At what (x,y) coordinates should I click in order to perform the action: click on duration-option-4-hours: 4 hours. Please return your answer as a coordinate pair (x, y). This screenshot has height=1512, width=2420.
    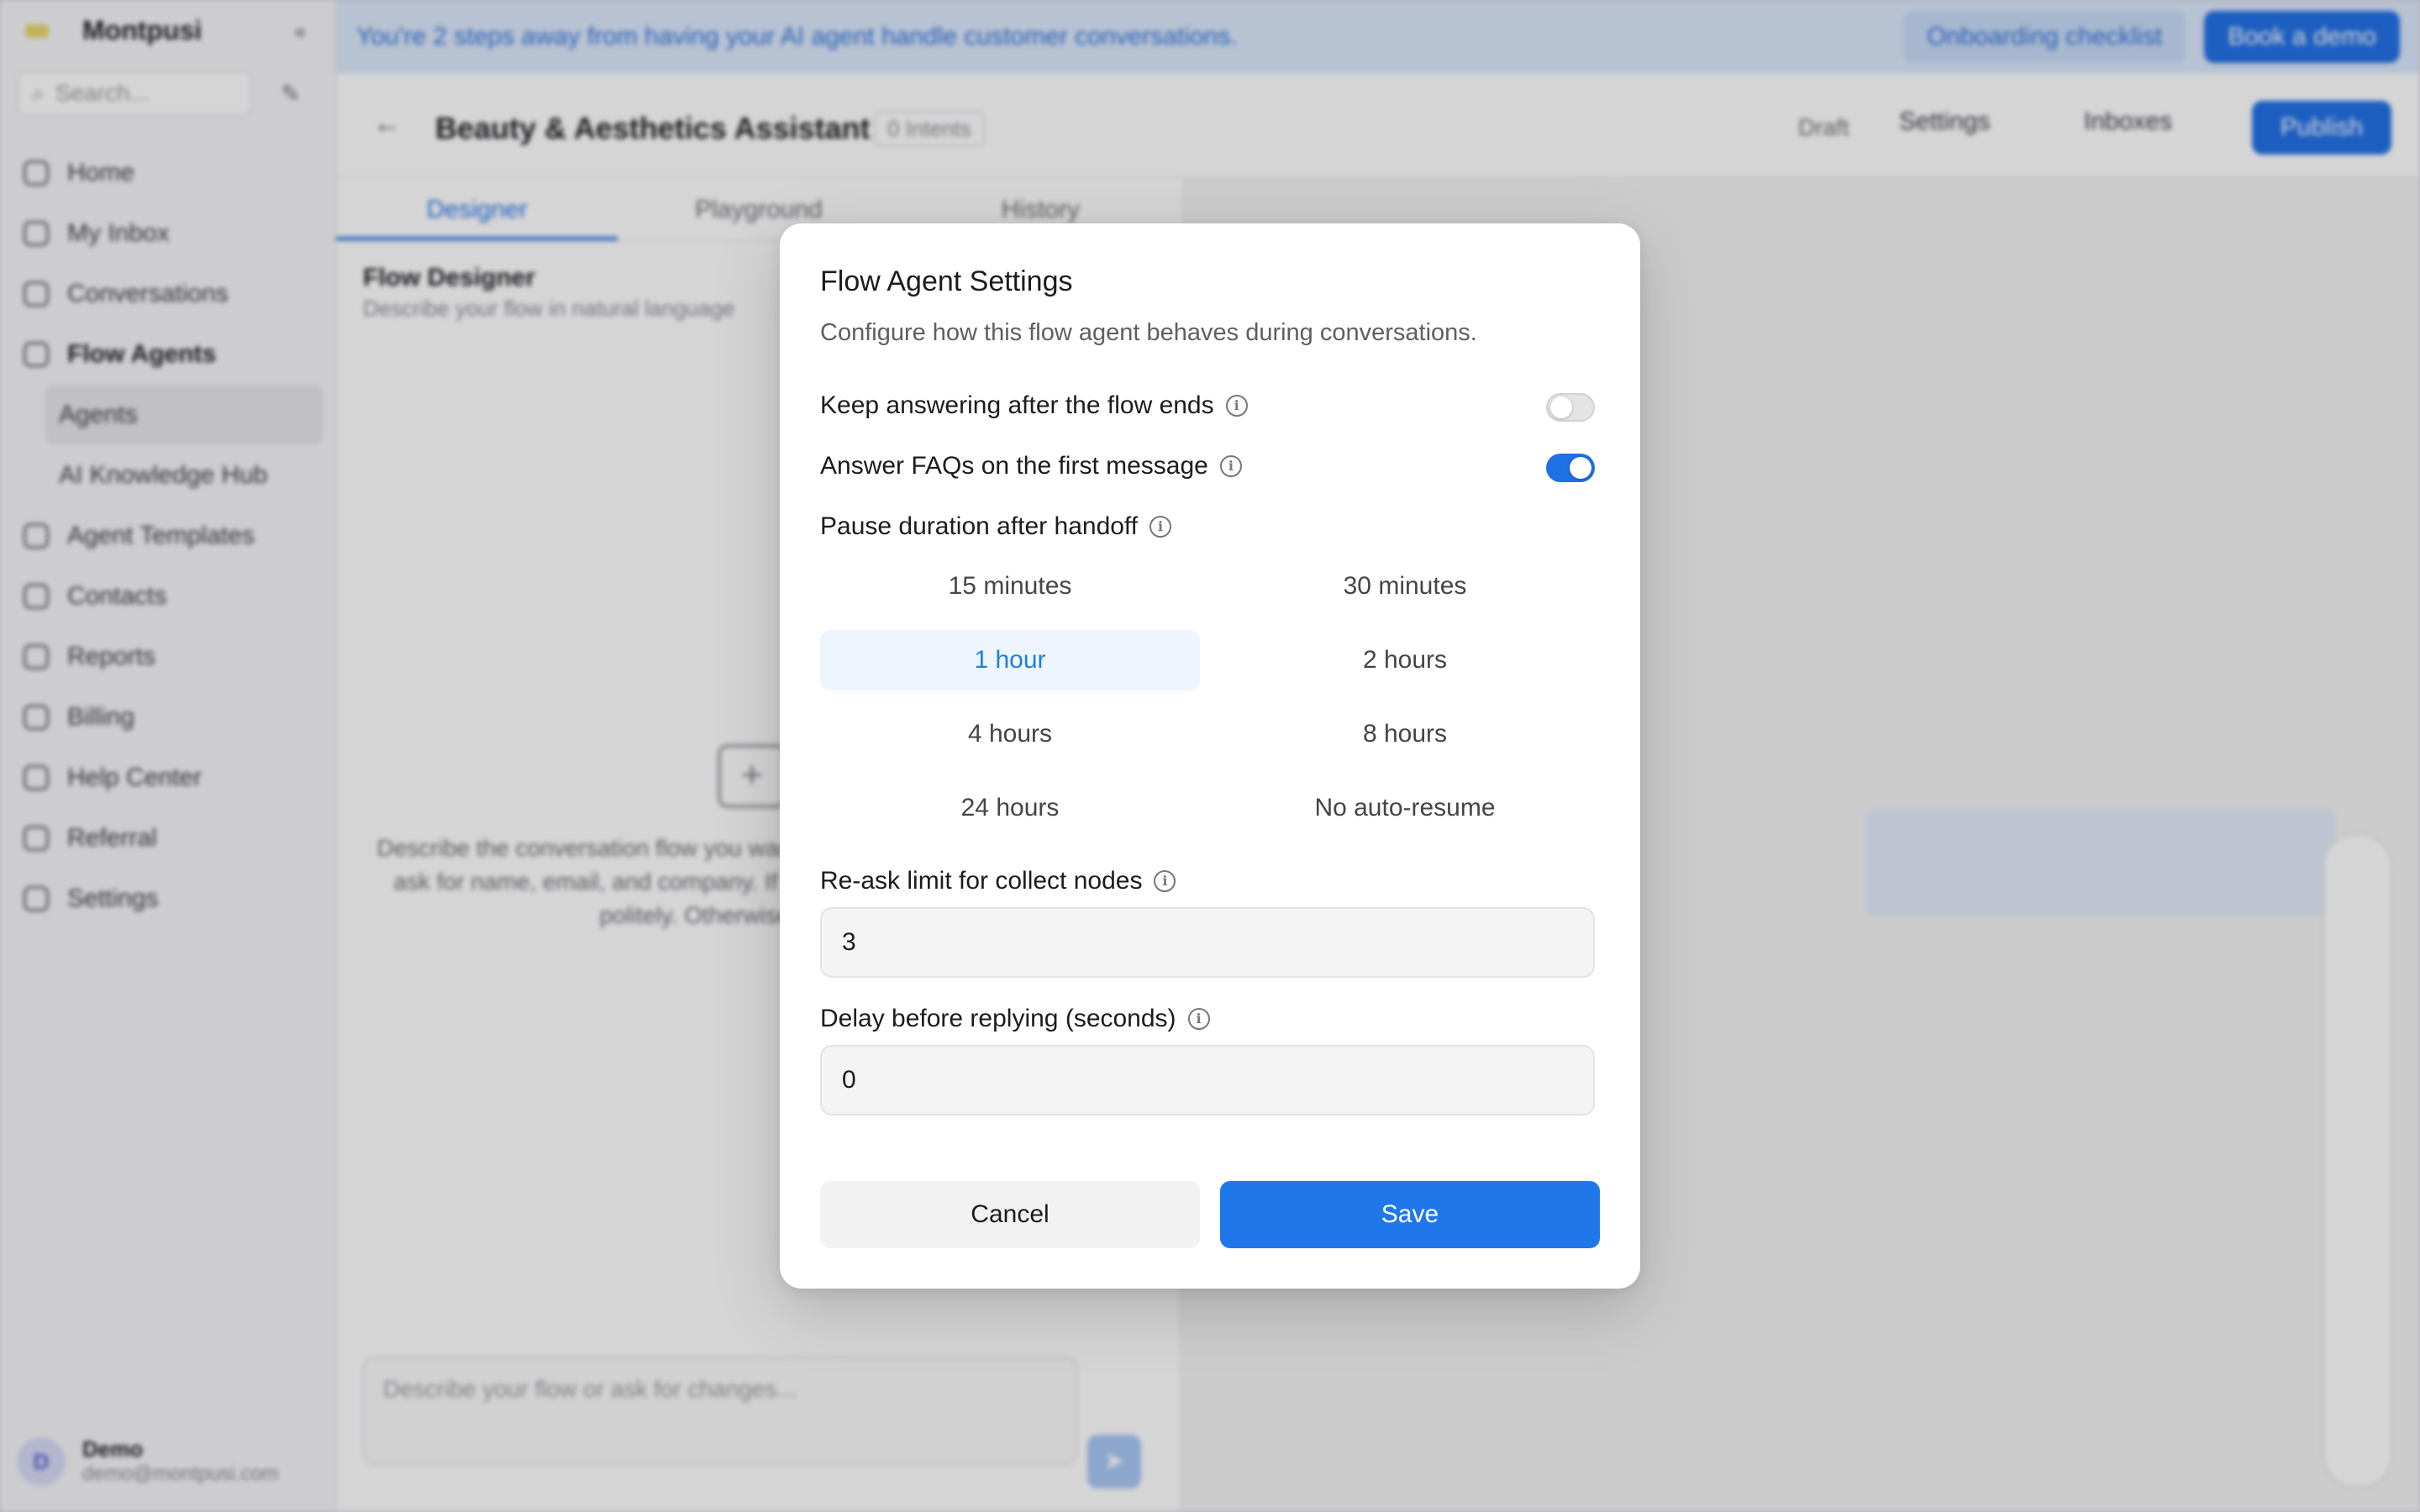
    Looking at the image, I should click on (1010, 734).